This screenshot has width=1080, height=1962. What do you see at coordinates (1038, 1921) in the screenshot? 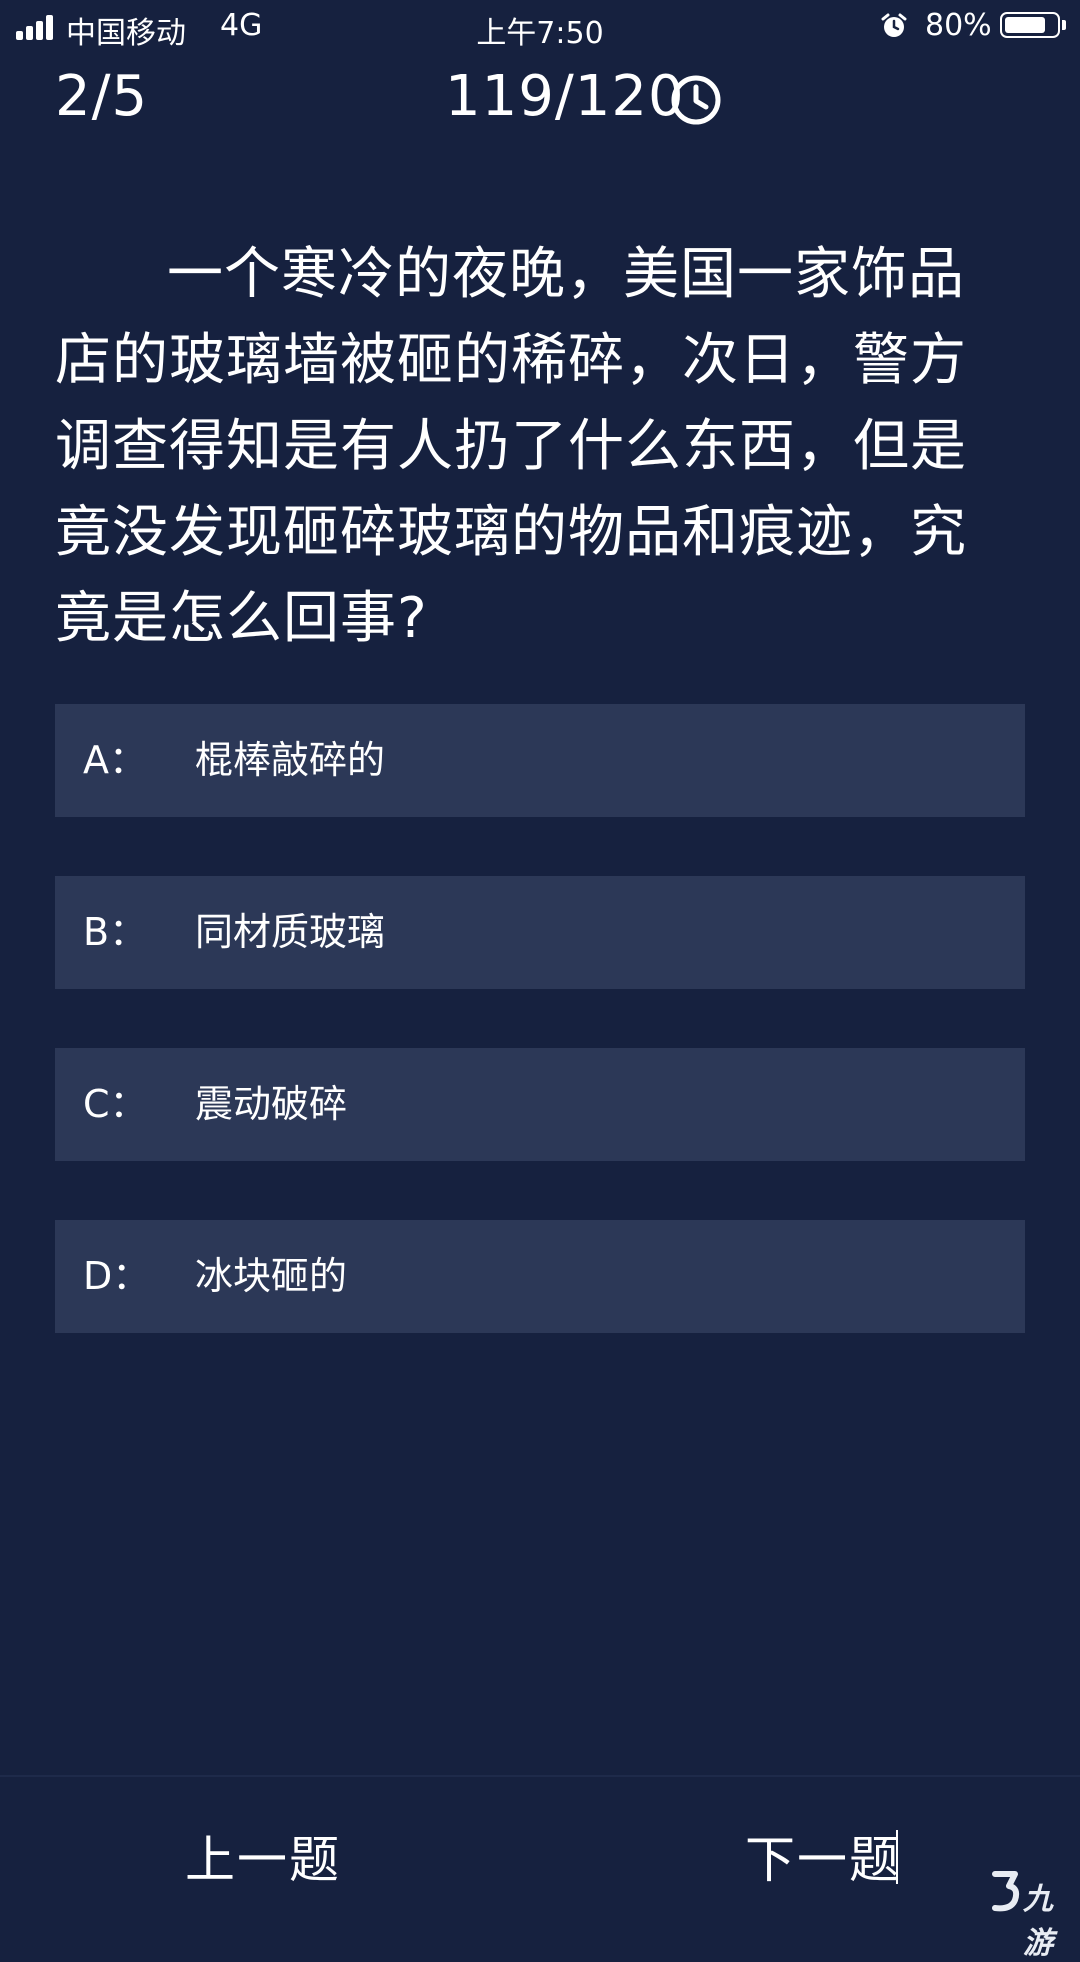
I see `watermark-text: 九游` at bounding box center [1038, 1921].